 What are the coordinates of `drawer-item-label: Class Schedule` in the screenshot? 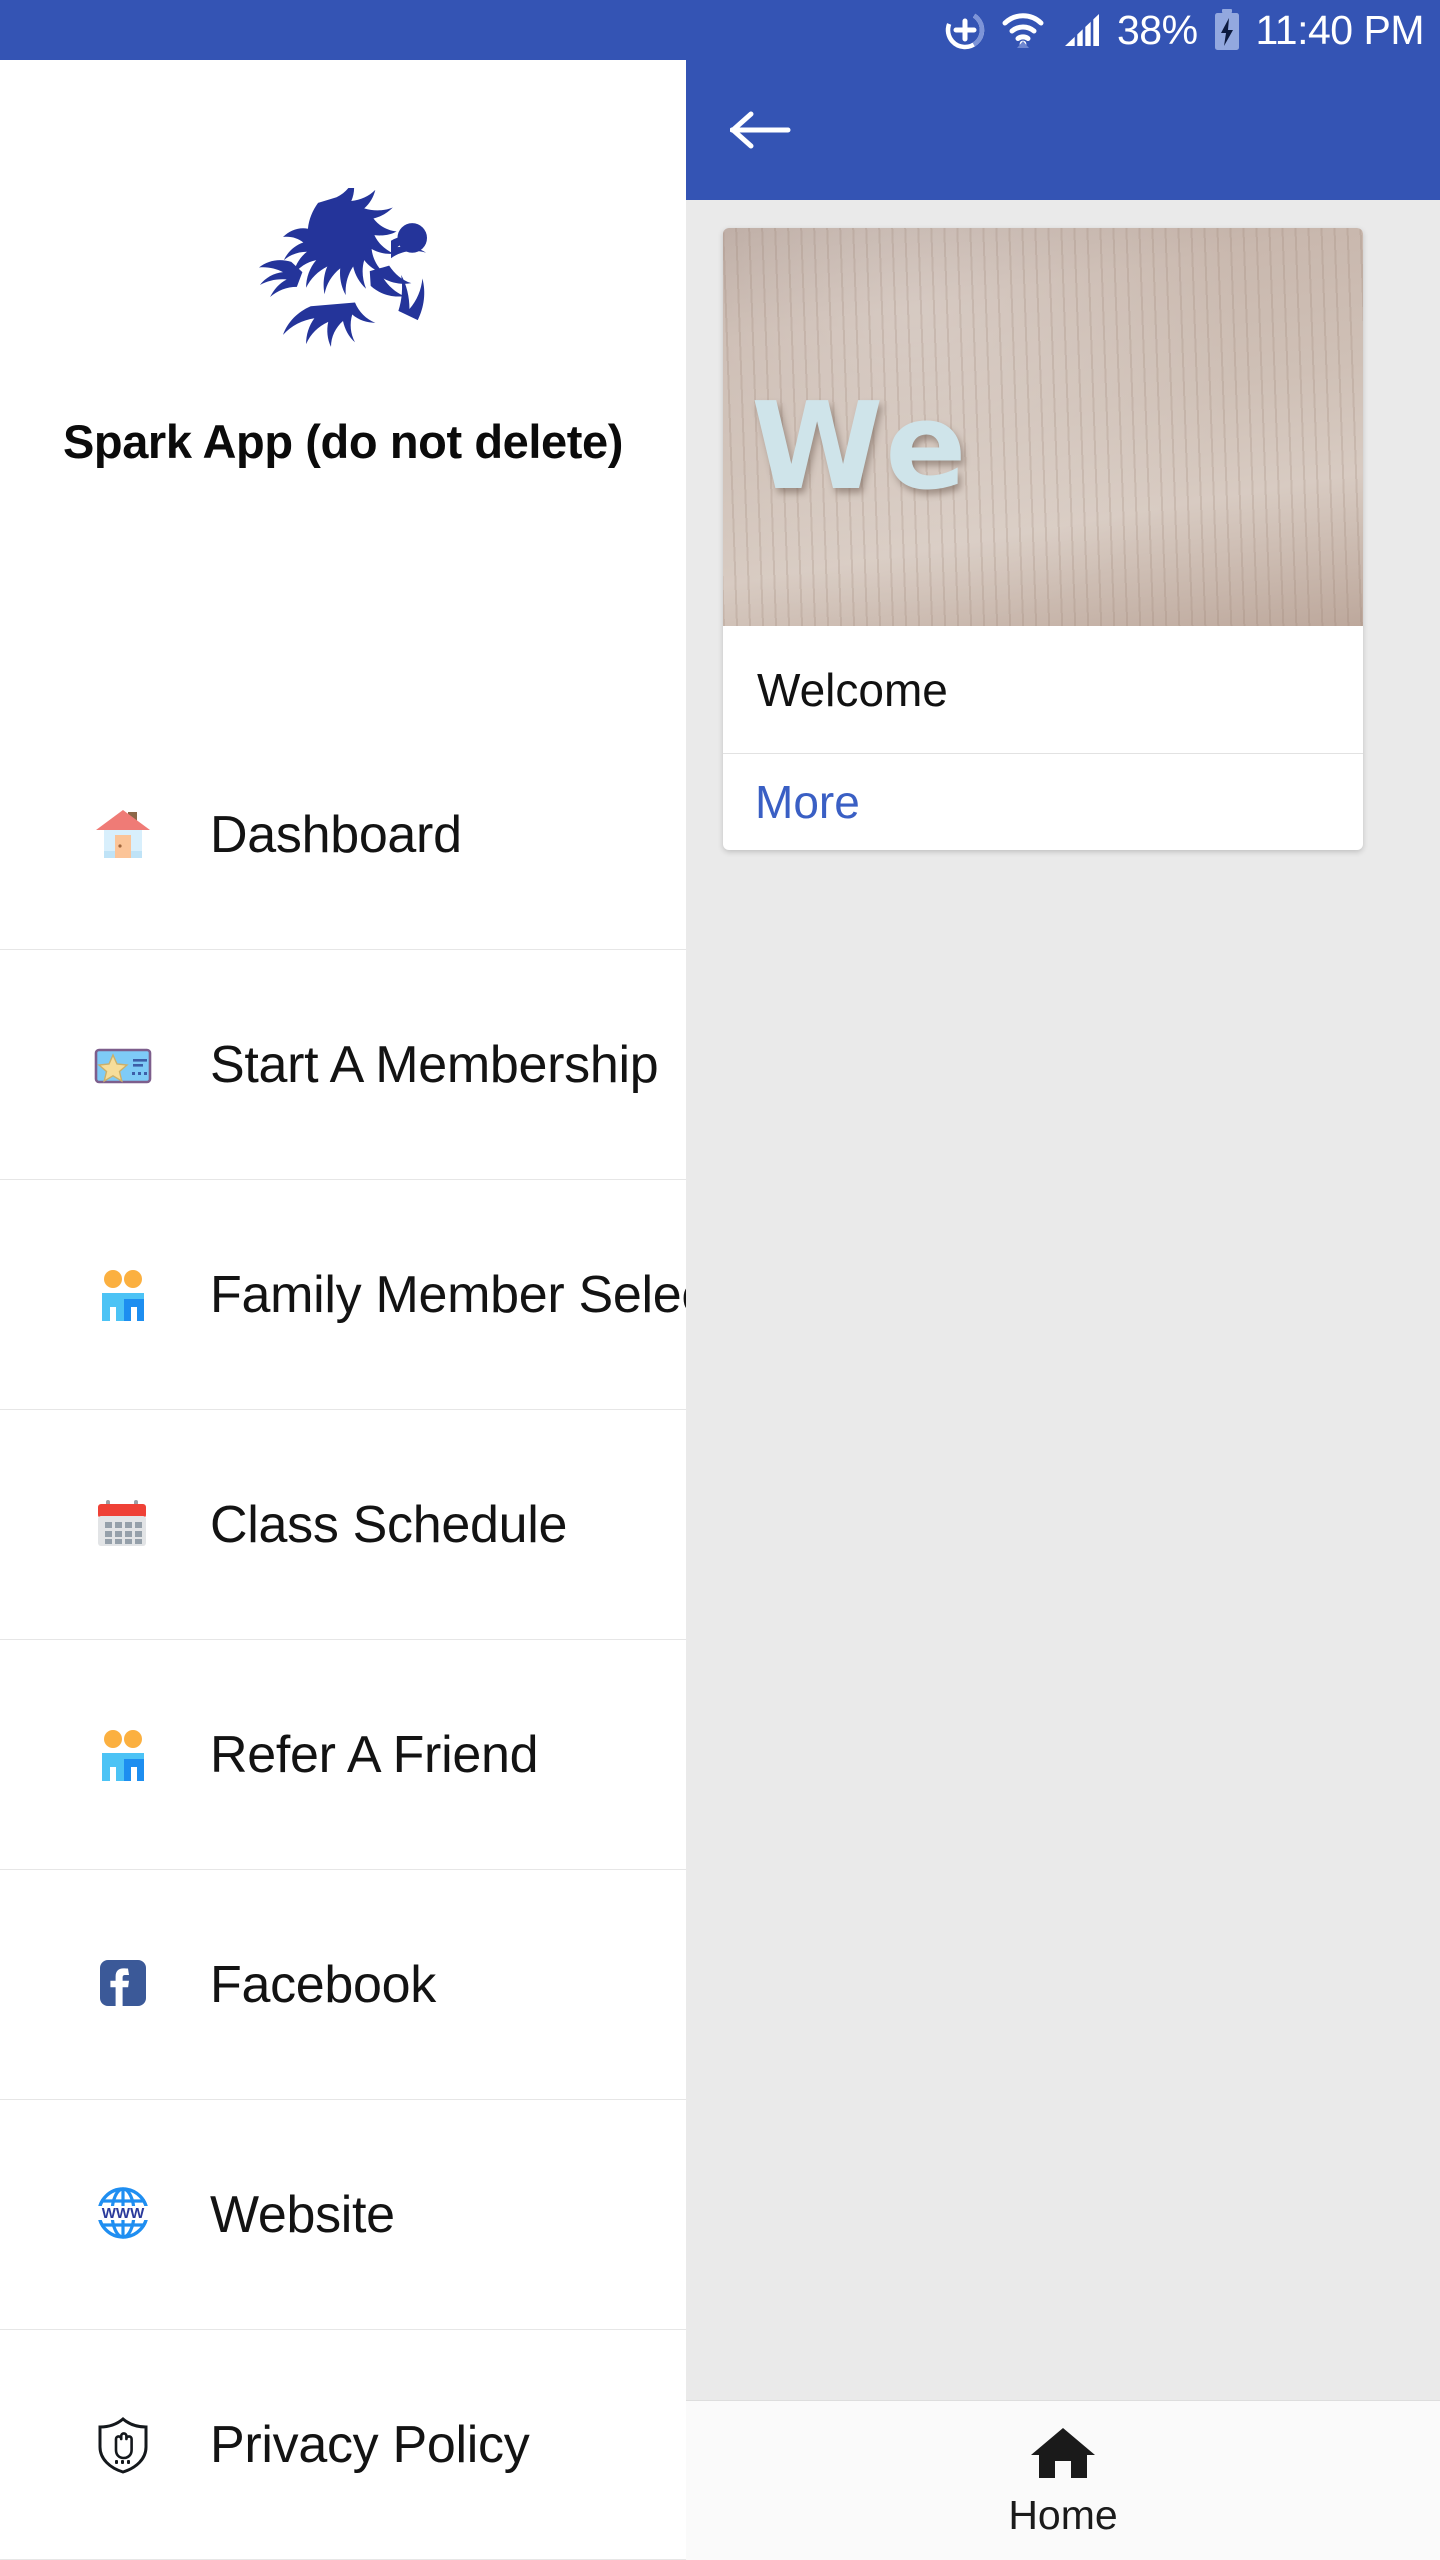 It's located at (389, 1524).